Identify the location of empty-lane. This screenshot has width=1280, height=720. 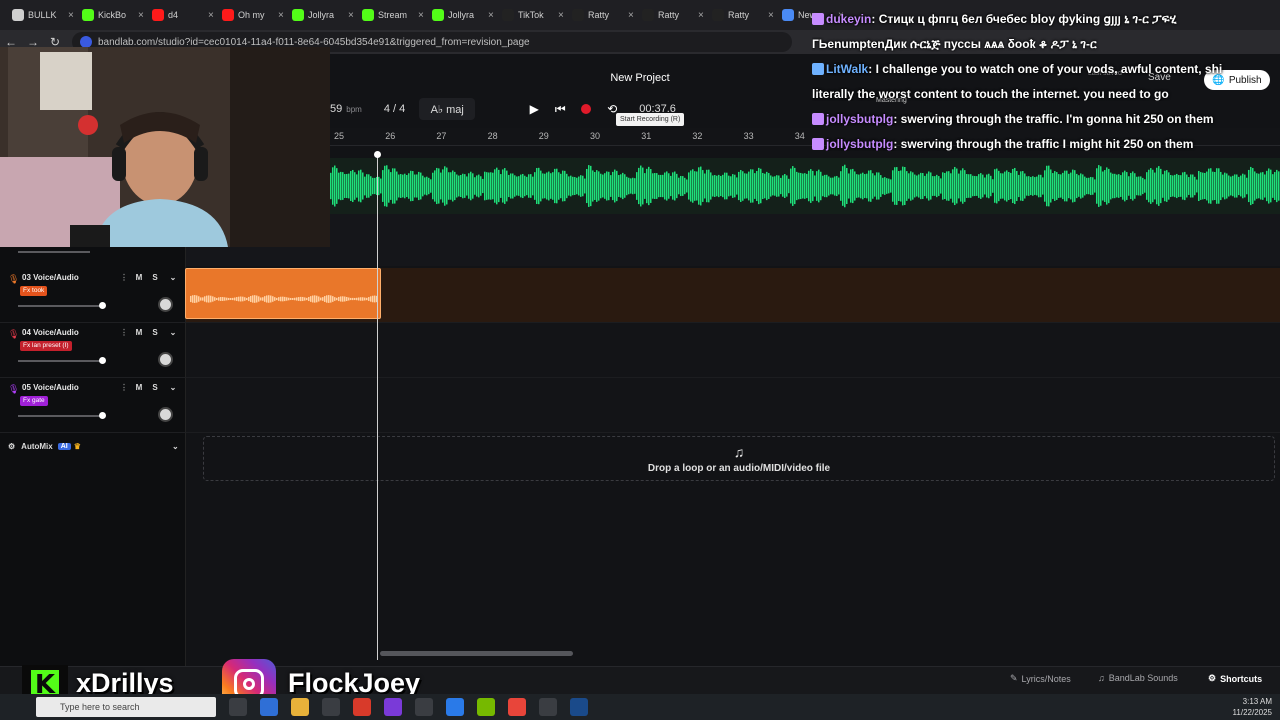
(733, 240).